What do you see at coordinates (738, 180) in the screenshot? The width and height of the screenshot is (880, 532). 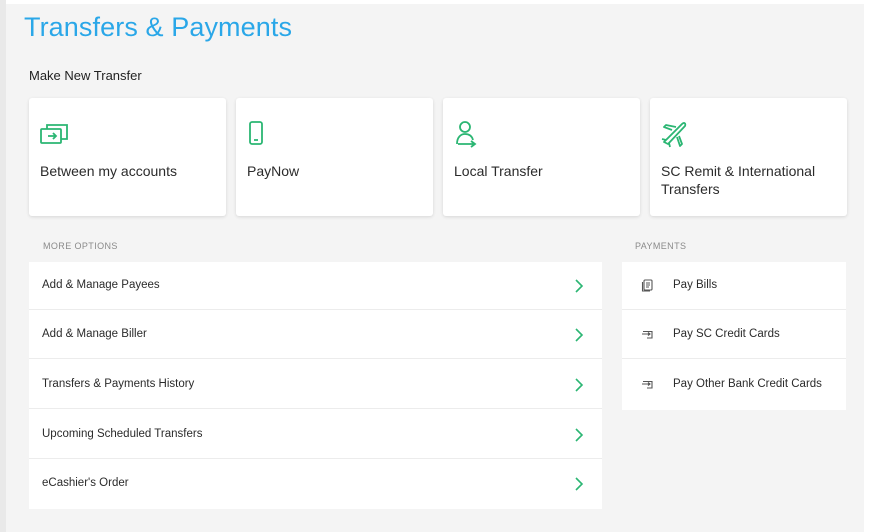 I see `card-label: SC Remit & International Transfers` at bounding box center [738, 180].